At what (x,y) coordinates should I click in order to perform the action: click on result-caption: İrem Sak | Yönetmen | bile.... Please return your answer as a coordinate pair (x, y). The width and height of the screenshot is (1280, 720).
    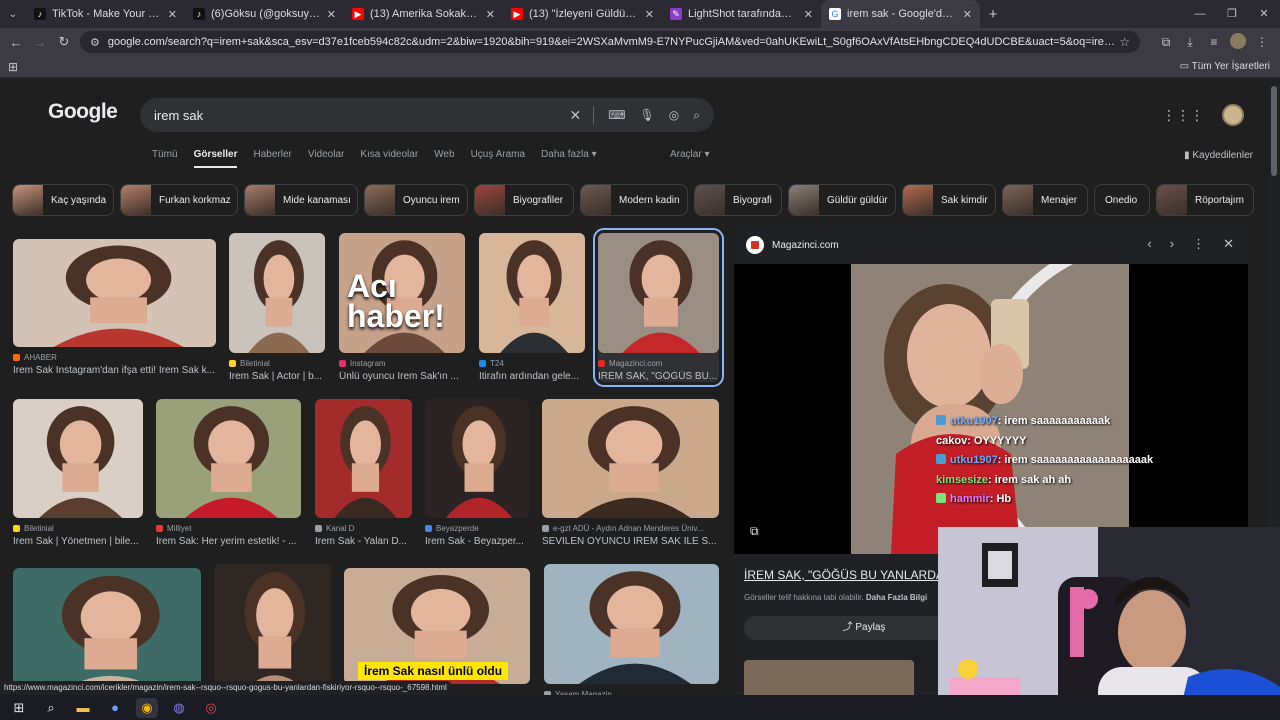
    Looking at the image, I should click on (78, 541).